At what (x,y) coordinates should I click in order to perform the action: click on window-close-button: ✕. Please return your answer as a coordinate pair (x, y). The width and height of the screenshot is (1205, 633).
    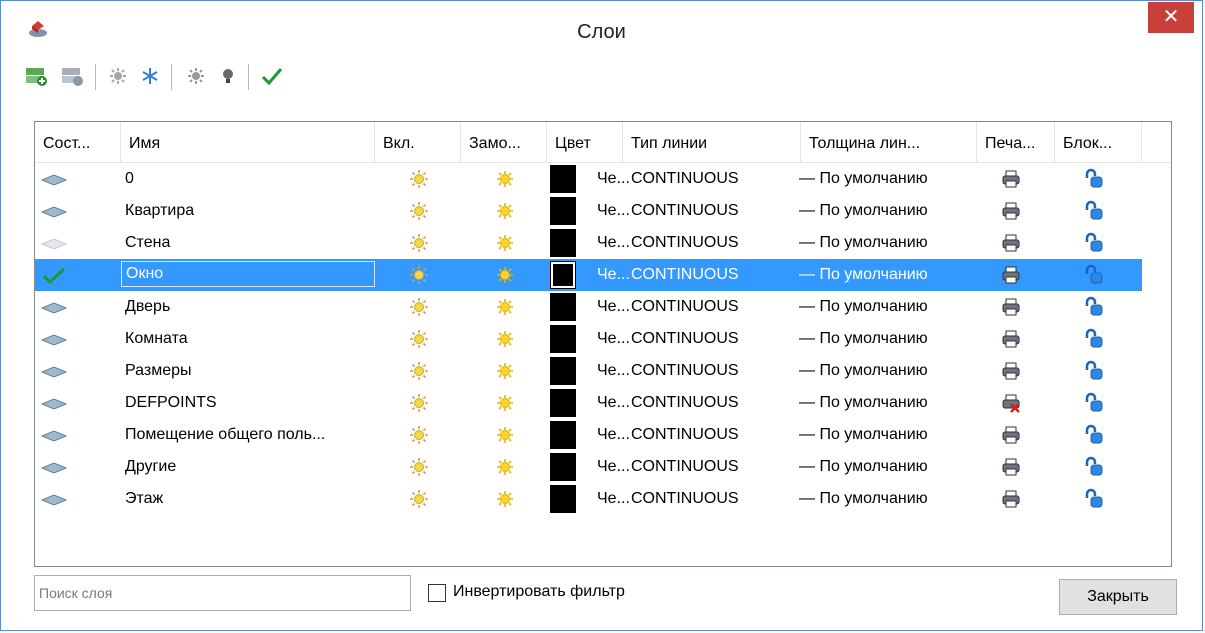
    Looking at the image, I should click on (1171, 17).